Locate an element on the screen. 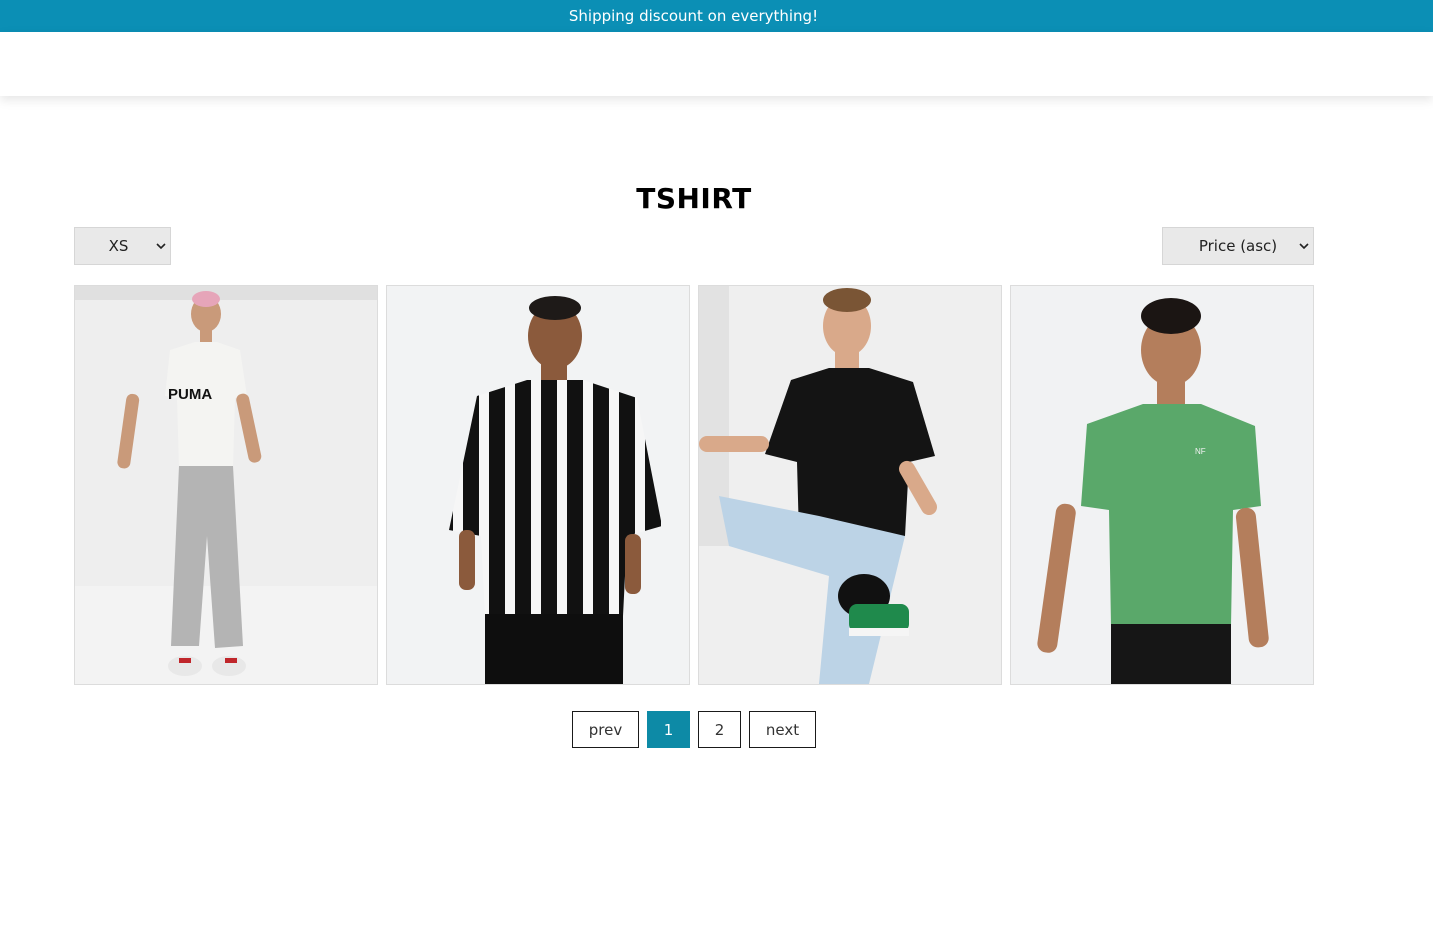 The width and height of the screenshot is (1433, 933). product-card: NF is located at coordinates (1162, 485).